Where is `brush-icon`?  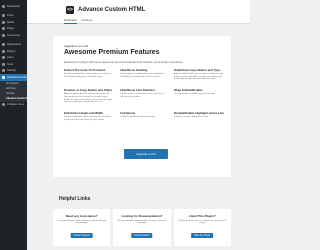 brush-icon is located at coordinates (3, 45).